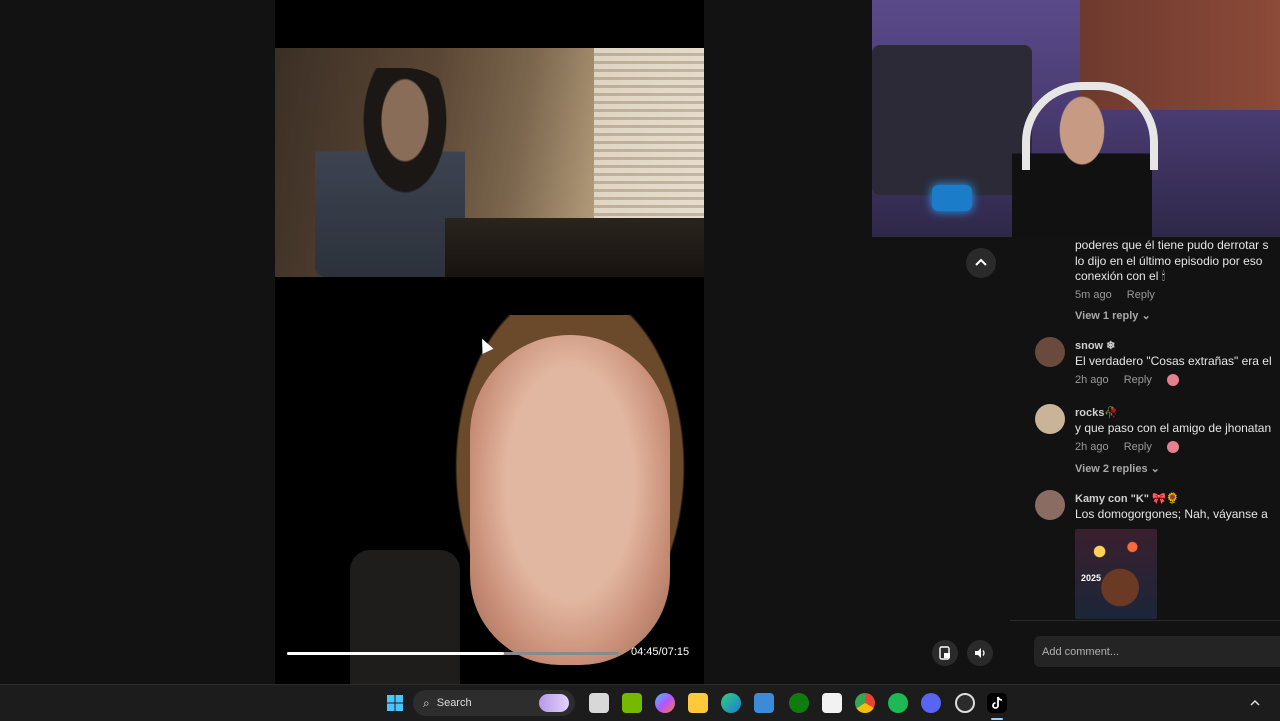 The width and height of the screenshot is (1280, 721). I want to click on edge-icon, so click(731, 703).